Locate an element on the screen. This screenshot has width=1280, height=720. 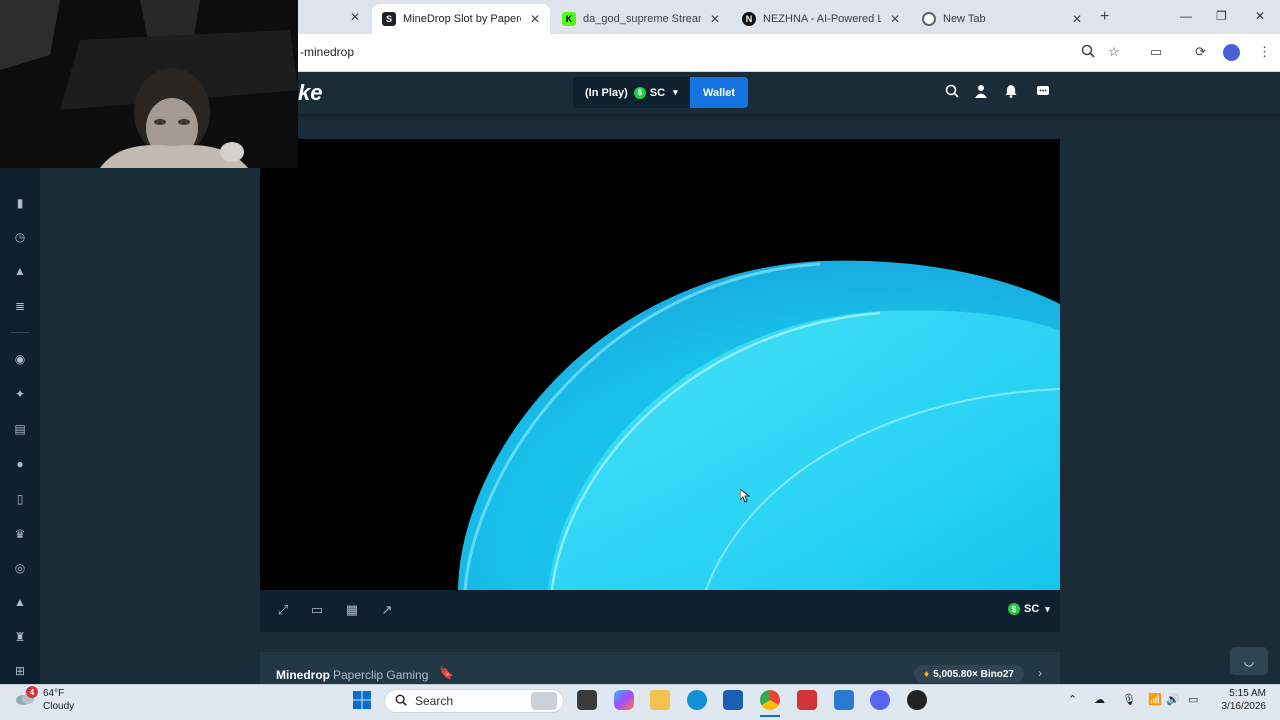
live-support-button: ◡ is located at coordinates (1249, 661).